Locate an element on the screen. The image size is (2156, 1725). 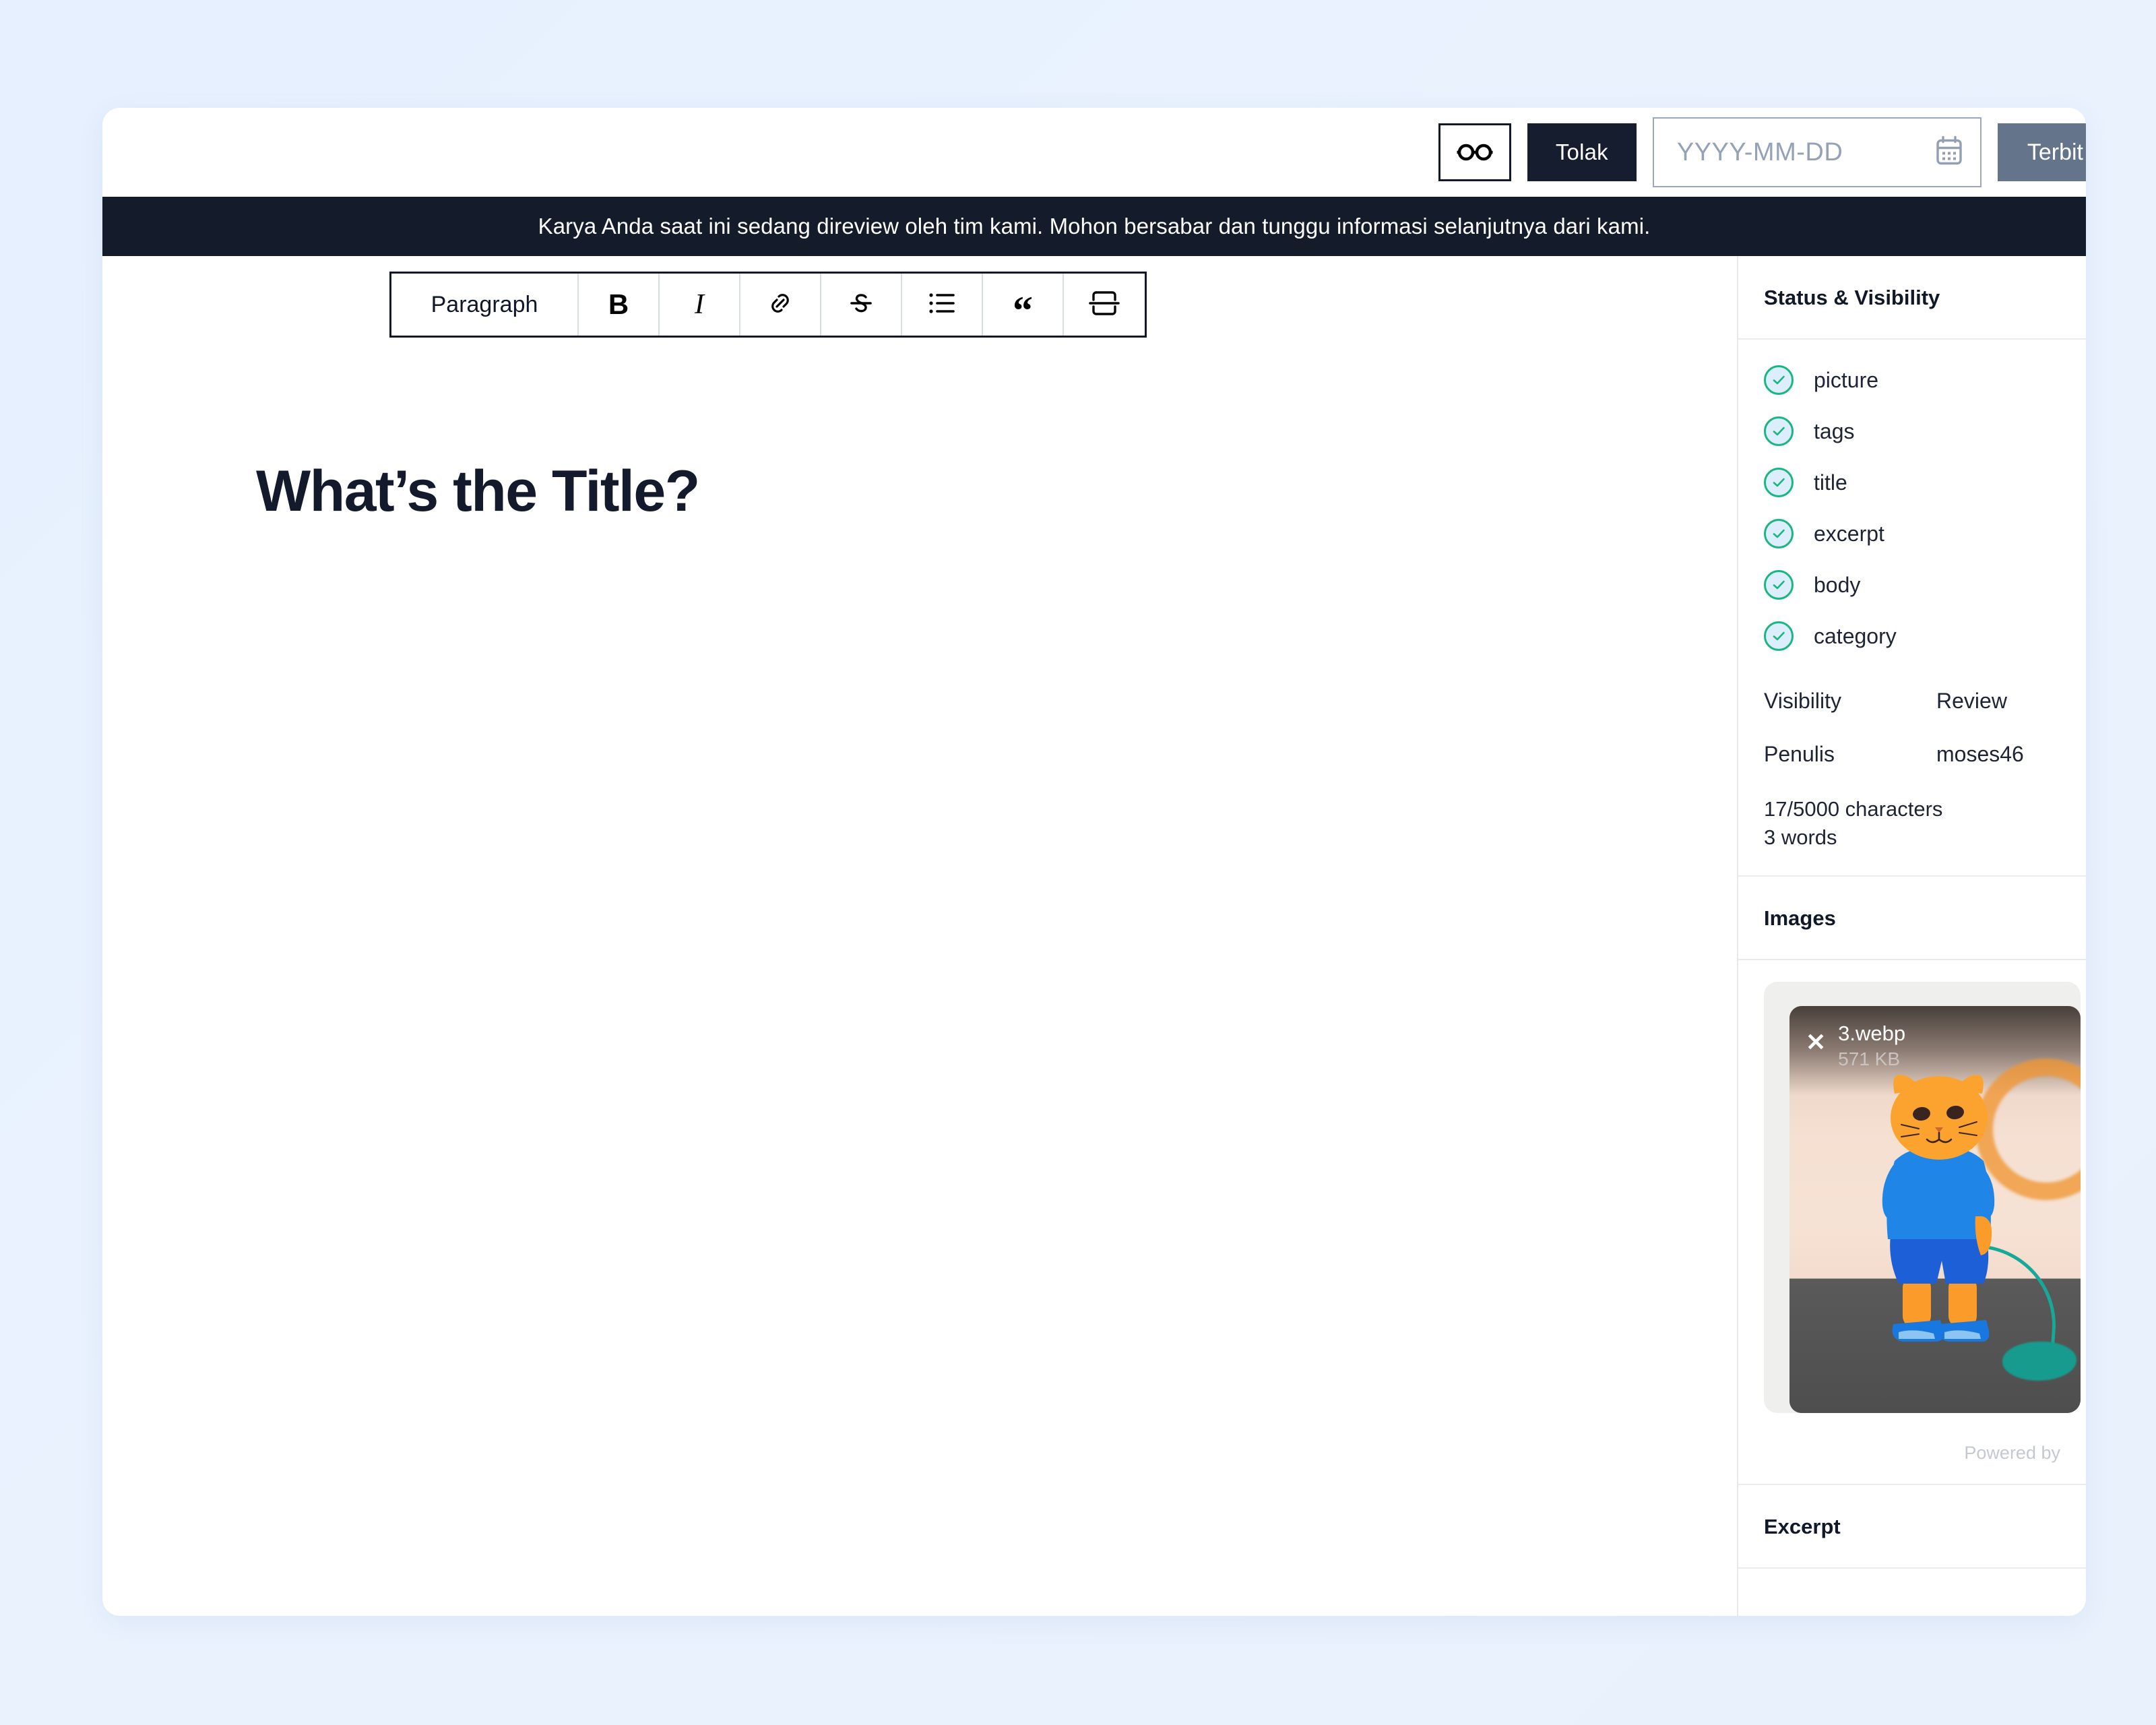
completion-checklist: picture tags title excerpt body category is located at coordinates (1912, 511).